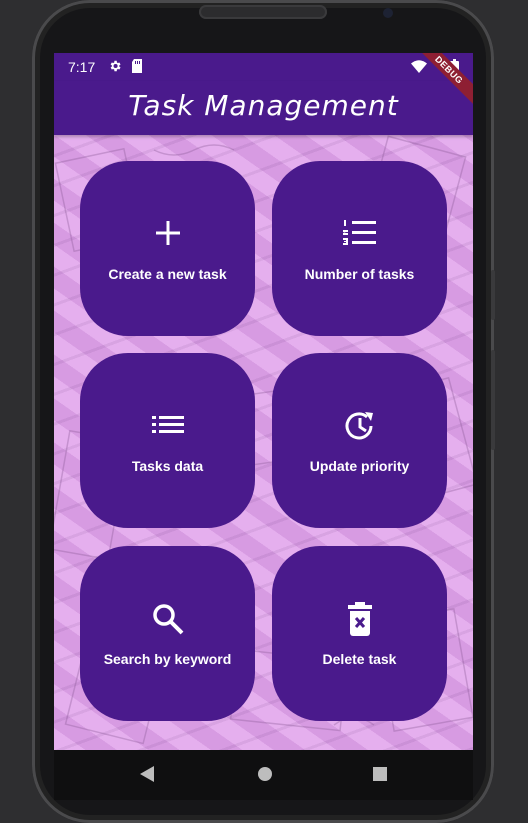 The image size is (528, 823). I want to click on list-icon, so click(167, 425).